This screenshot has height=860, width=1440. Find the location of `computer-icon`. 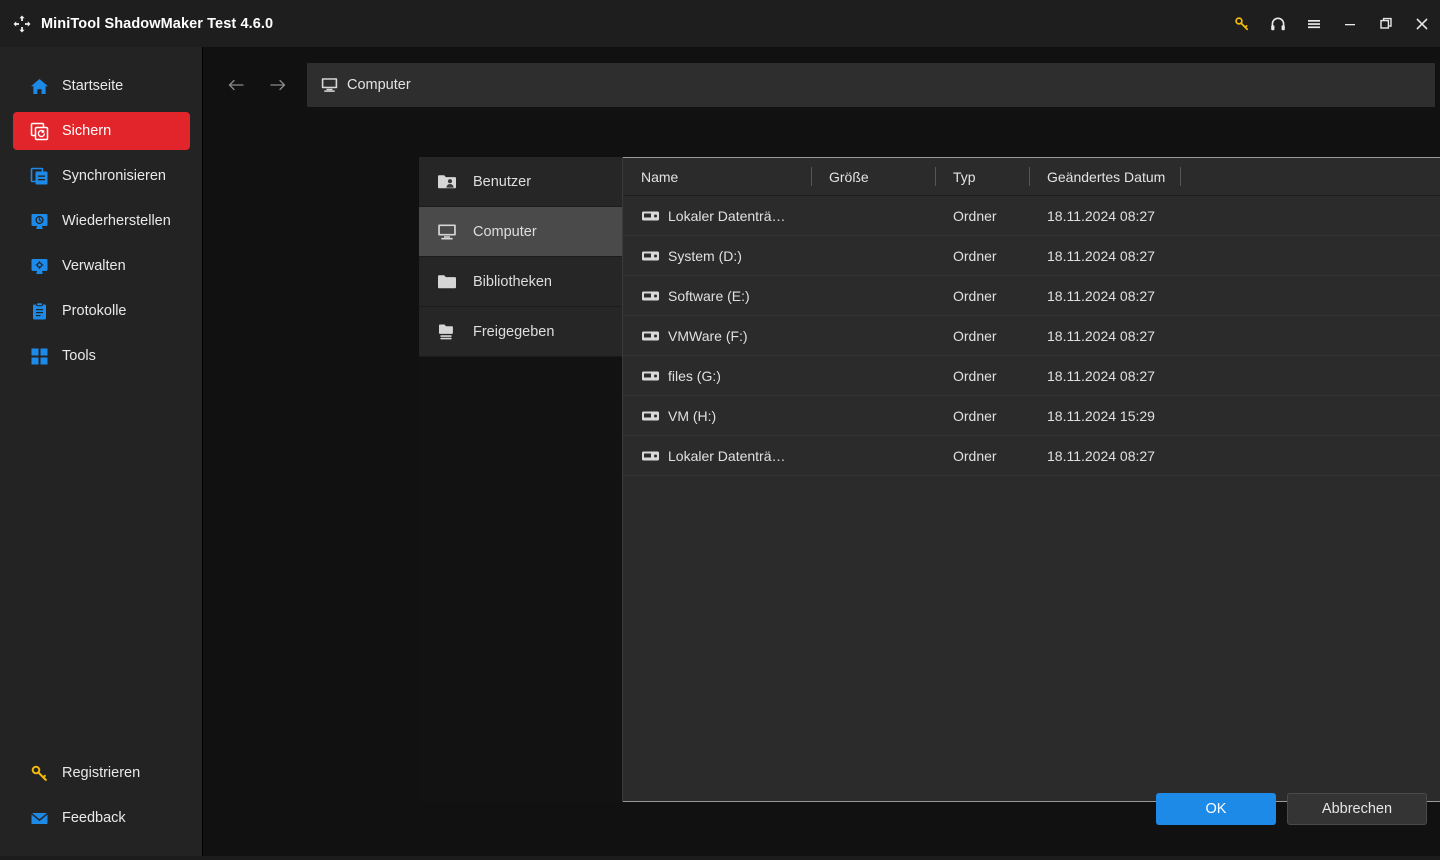

computer-icon is located at coordinates (447, 232).